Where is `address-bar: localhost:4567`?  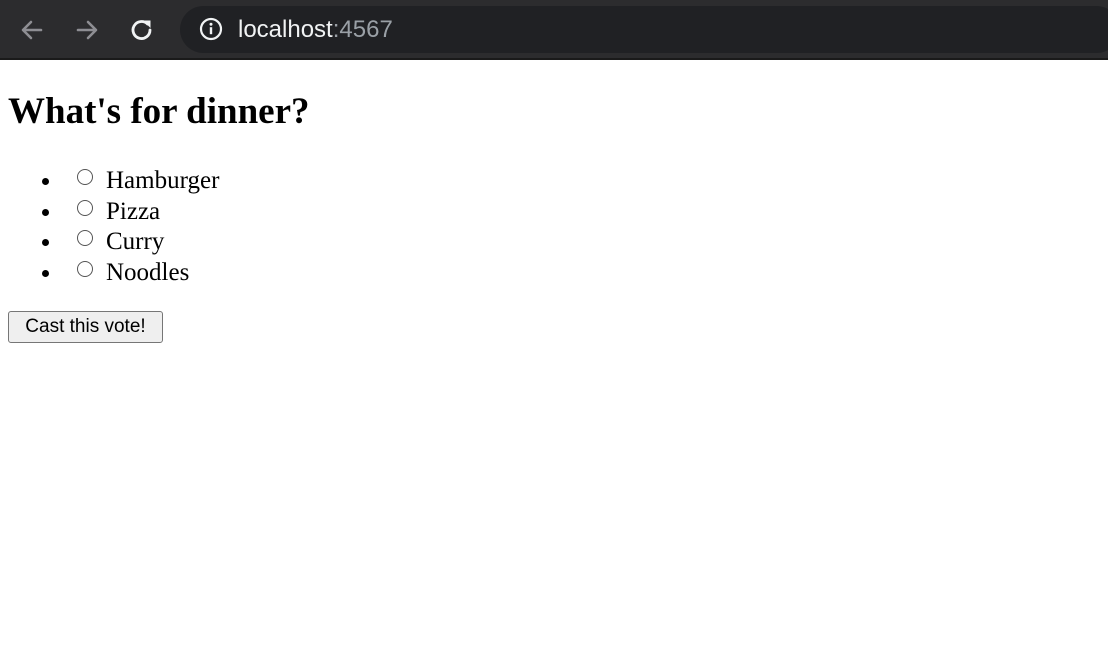
address-bar: localhost:4567 is located at coordinates (644, 29).